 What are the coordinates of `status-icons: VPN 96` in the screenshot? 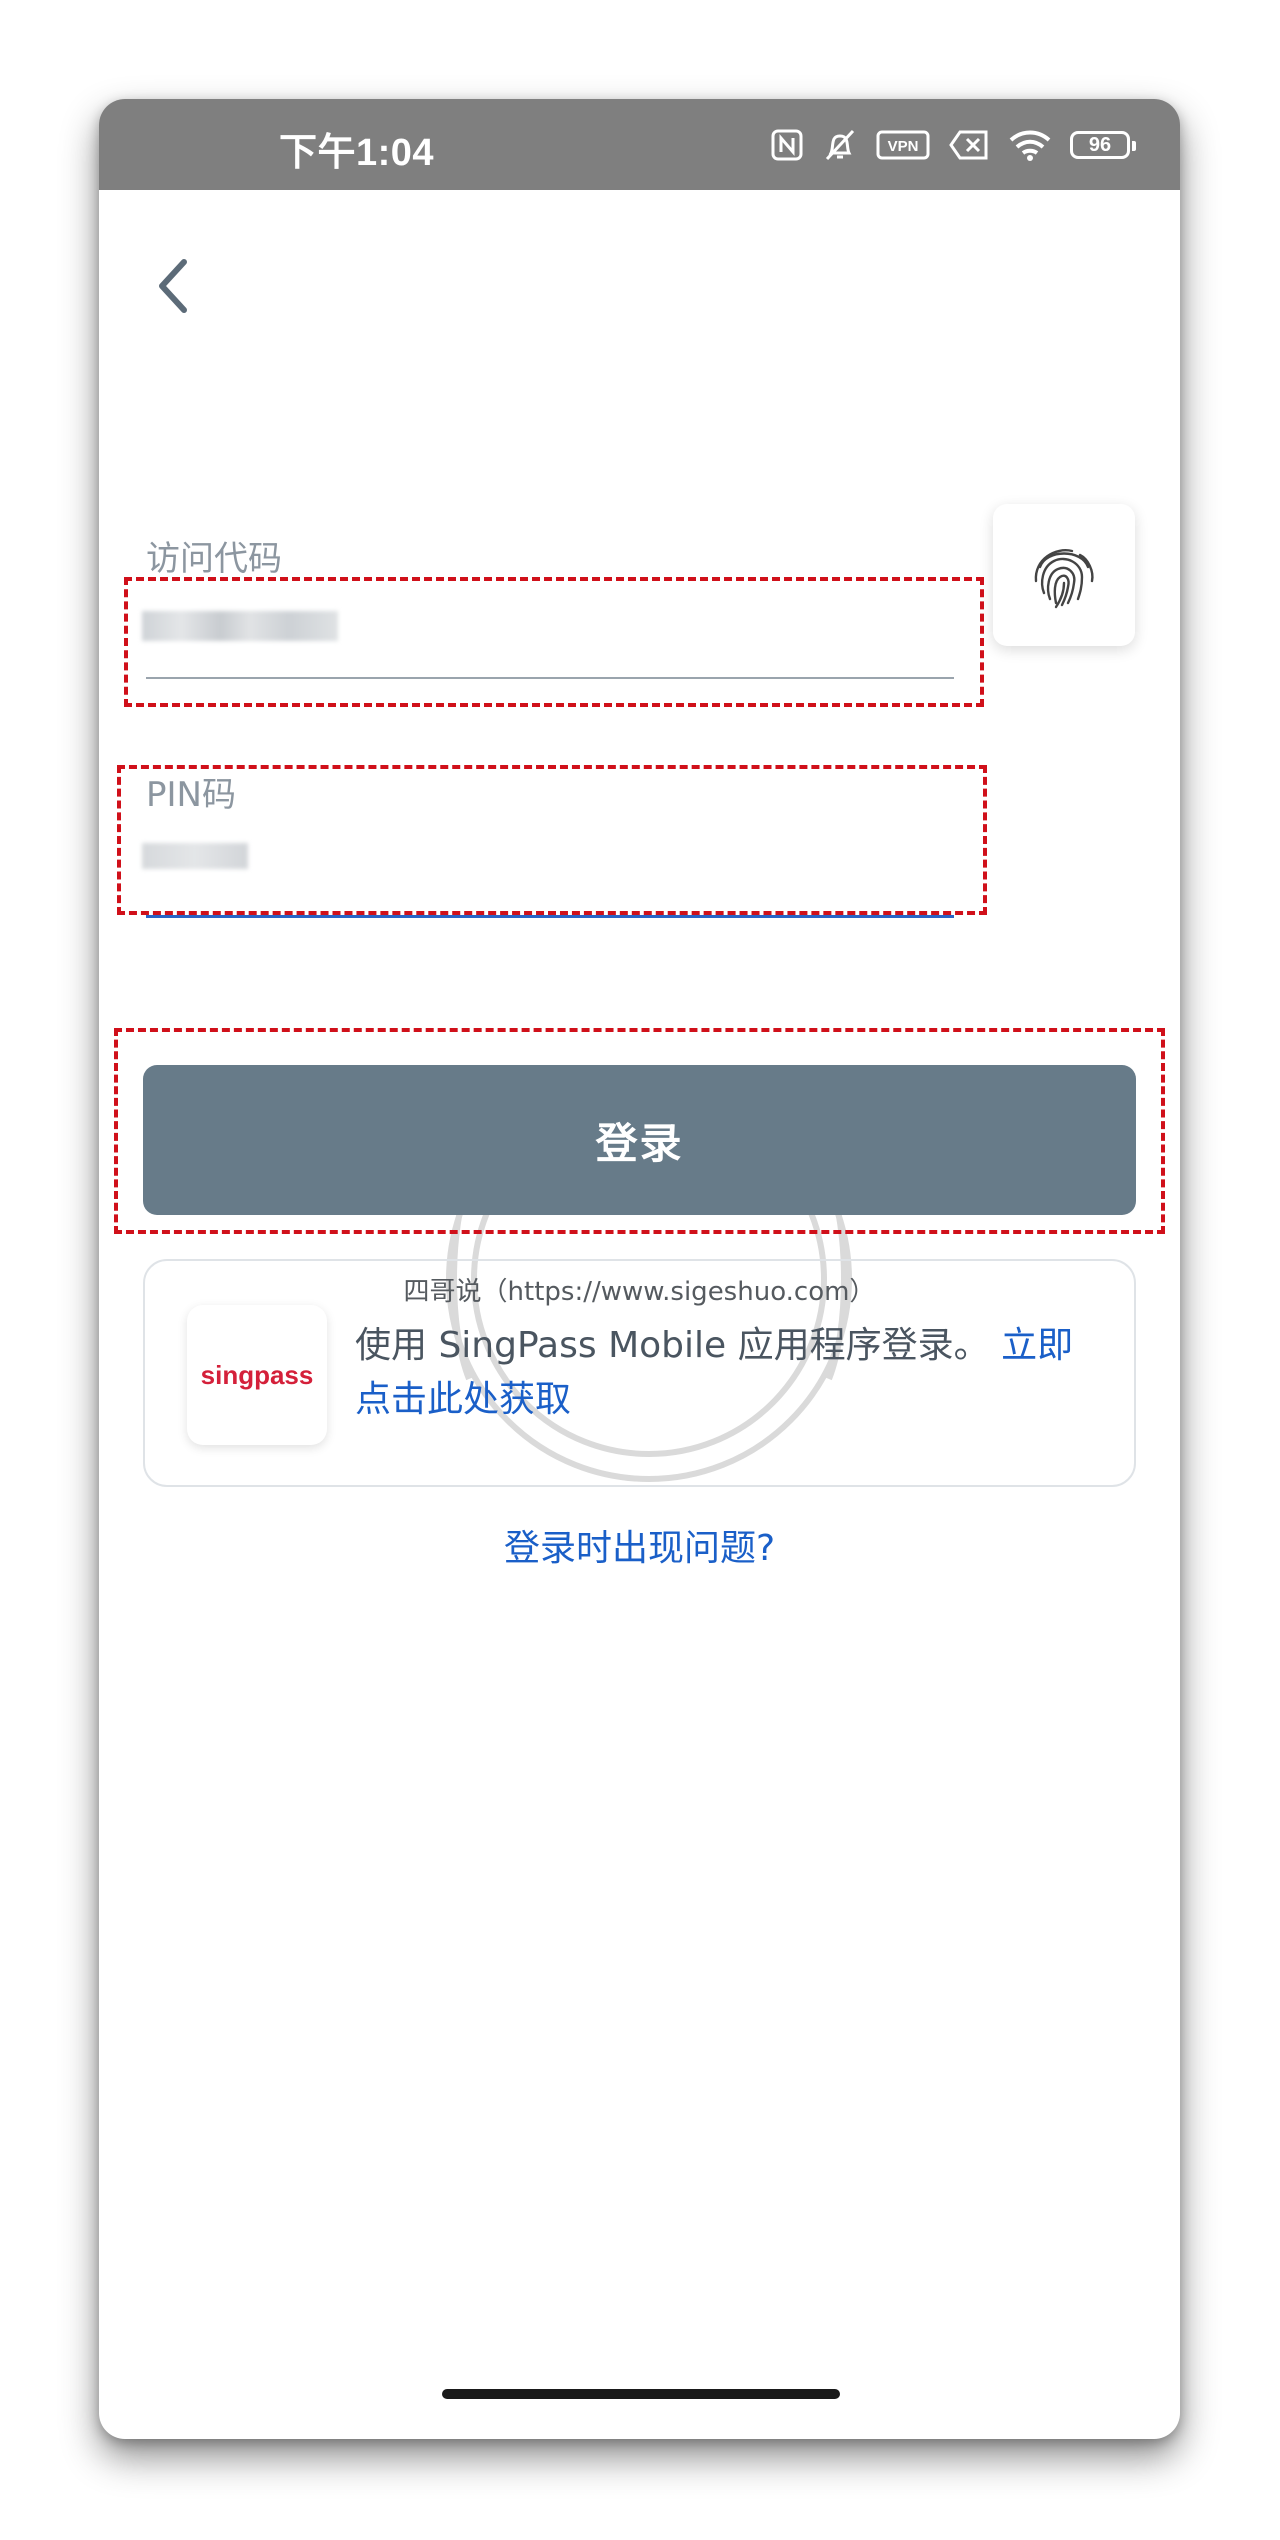 It's located at (953, 145).